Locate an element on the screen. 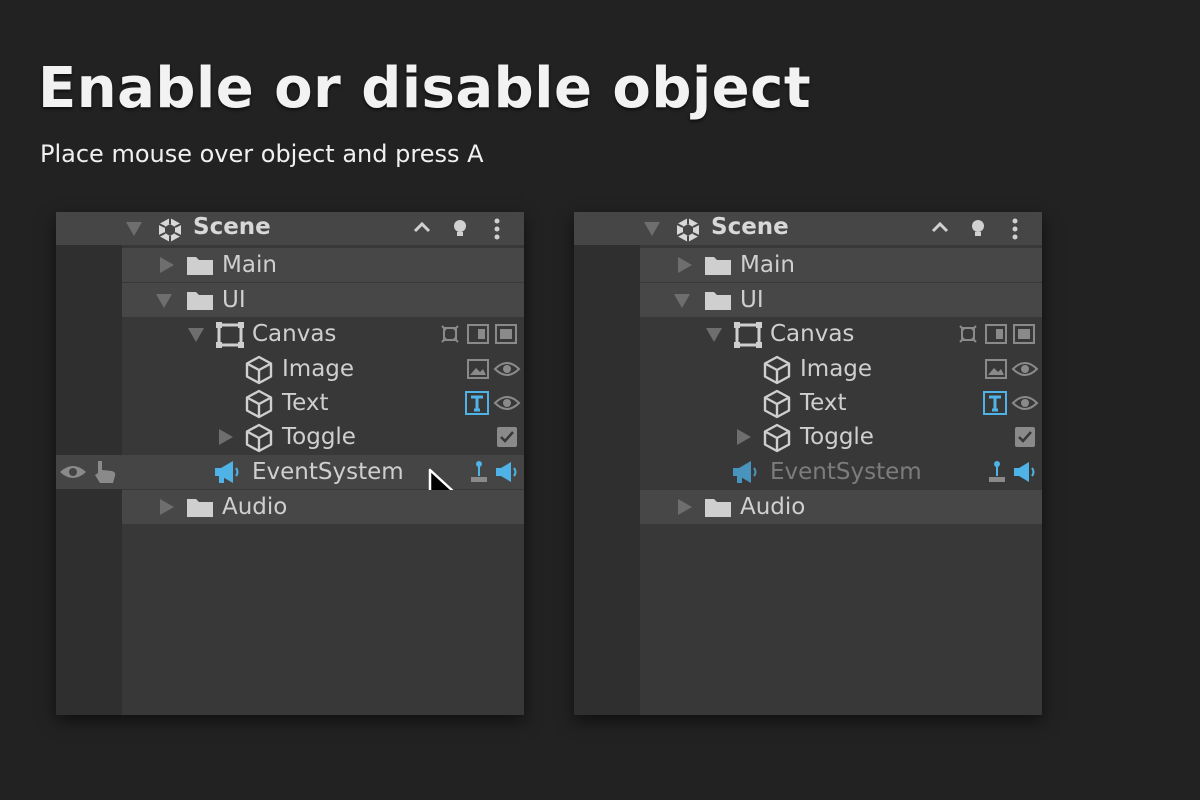 The height and width of the screenshot is (800, 1200). page-subtitle: Place mouse over object and press A is located at coordinates (262, 154).